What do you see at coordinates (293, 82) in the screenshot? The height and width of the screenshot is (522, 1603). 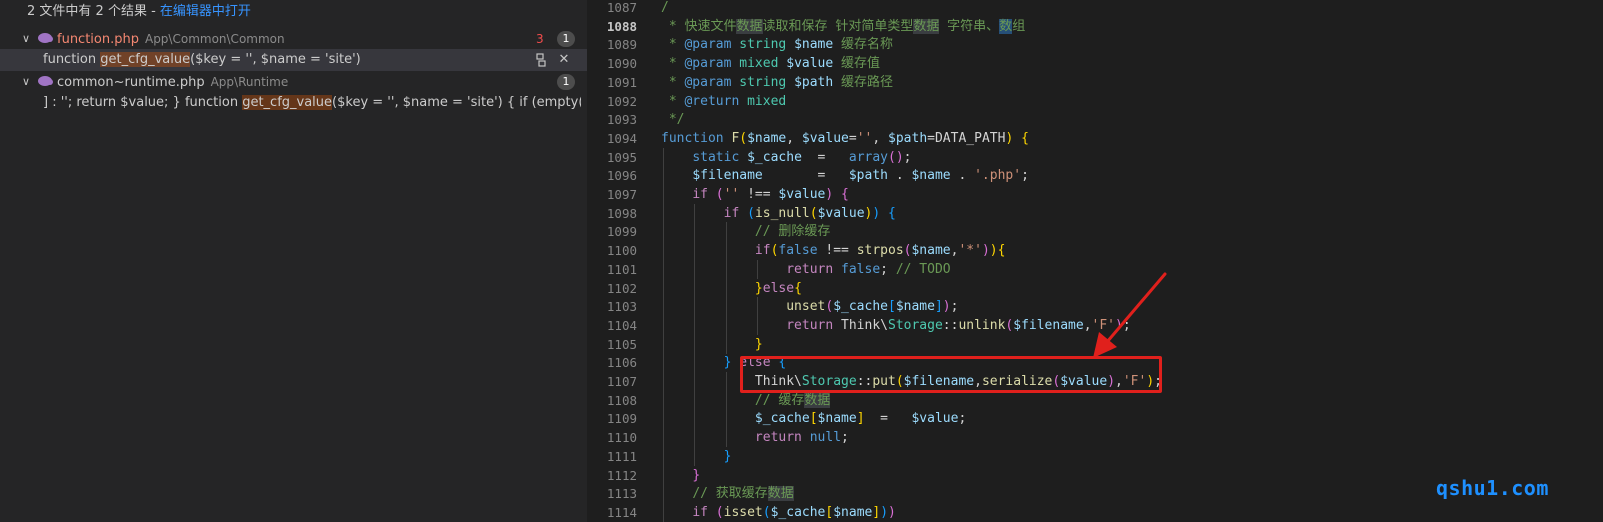 I see `file-result-row: ∨ common~runtime.php App\Runtime 1` at bounding box center [293, 82].